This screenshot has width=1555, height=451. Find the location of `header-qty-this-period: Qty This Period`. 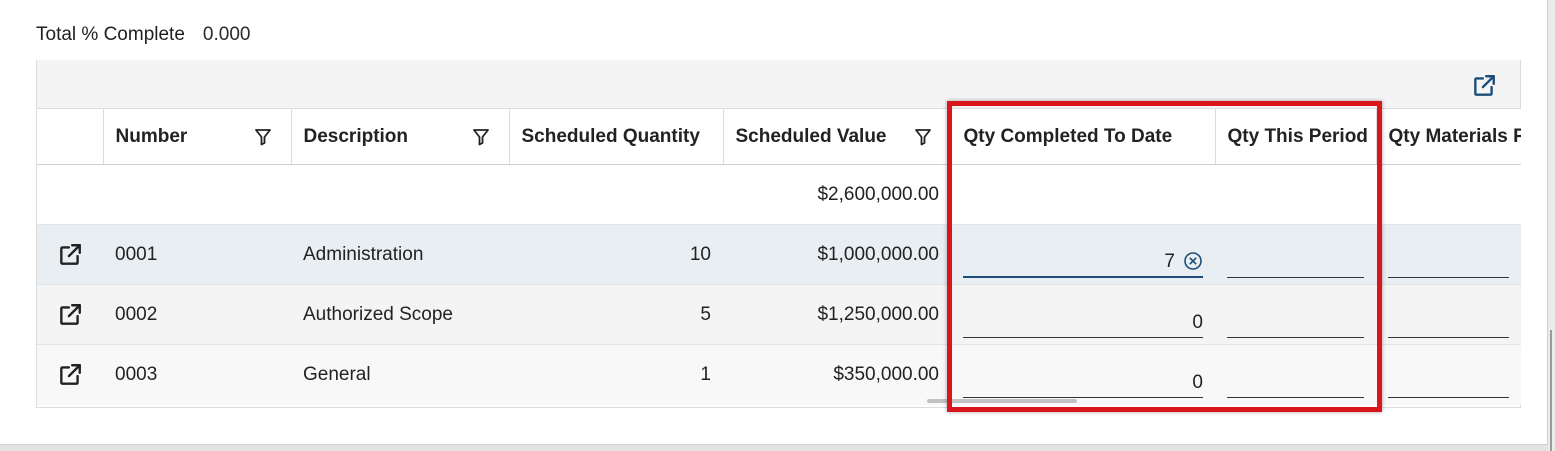

header-qty-this-period: Qty This Period is located at coordinates (1296, 136).